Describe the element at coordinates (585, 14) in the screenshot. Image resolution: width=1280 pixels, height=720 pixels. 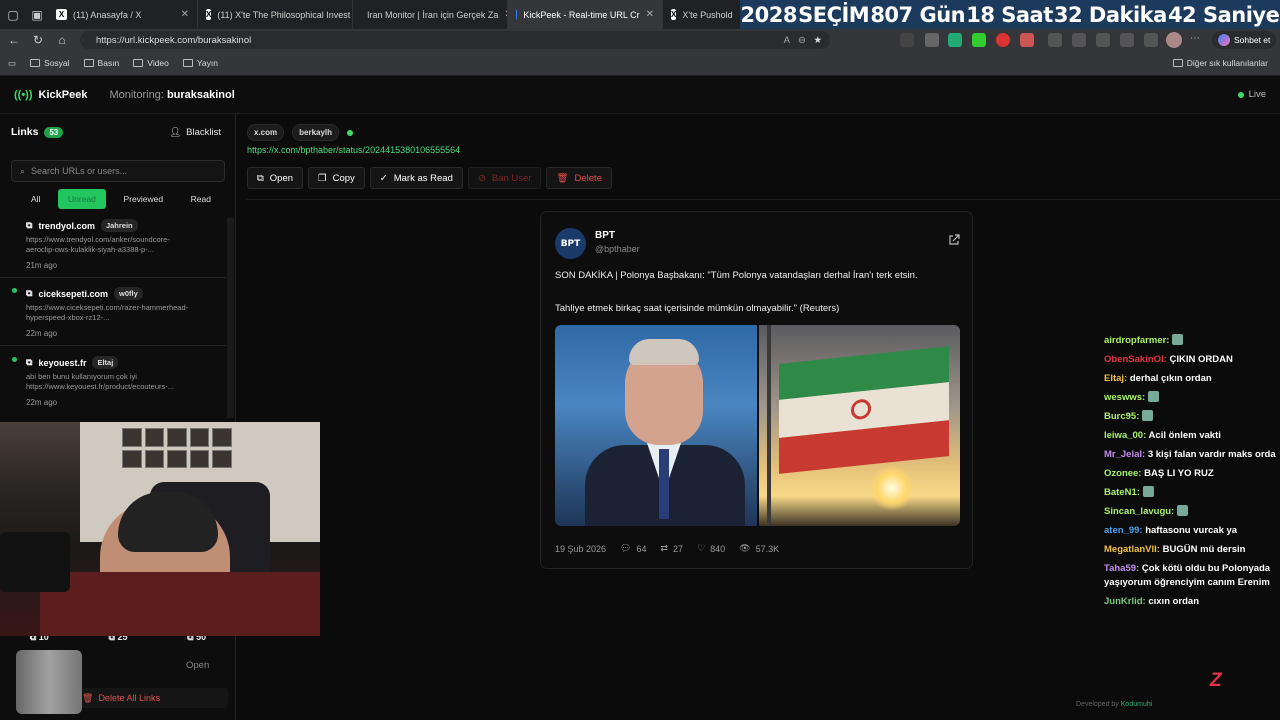
I see `tab-kickpeek: KickPeek - Real-time URL Cr ✕` at that location.